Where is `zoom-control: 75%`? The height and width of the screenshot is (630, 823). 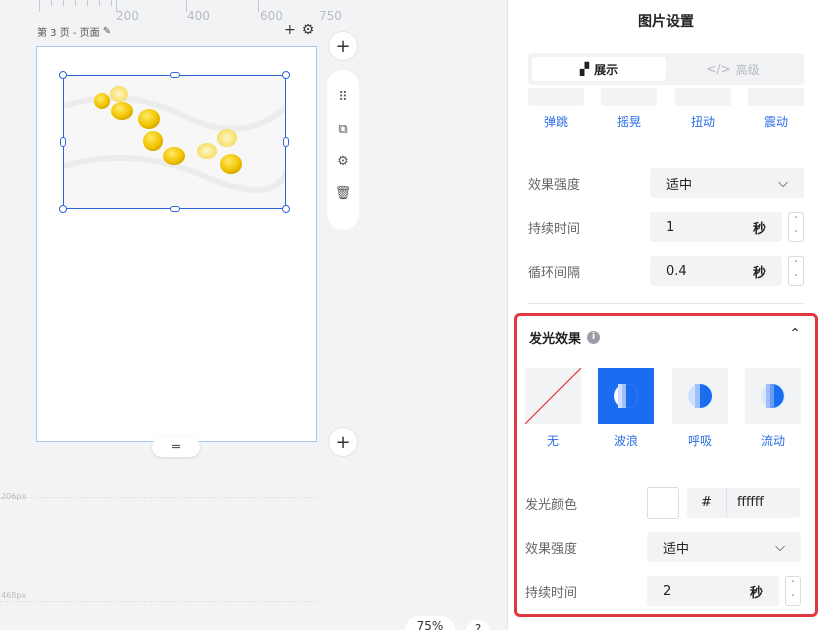
zoom-control: 75% is located at coordinates (430, 623).